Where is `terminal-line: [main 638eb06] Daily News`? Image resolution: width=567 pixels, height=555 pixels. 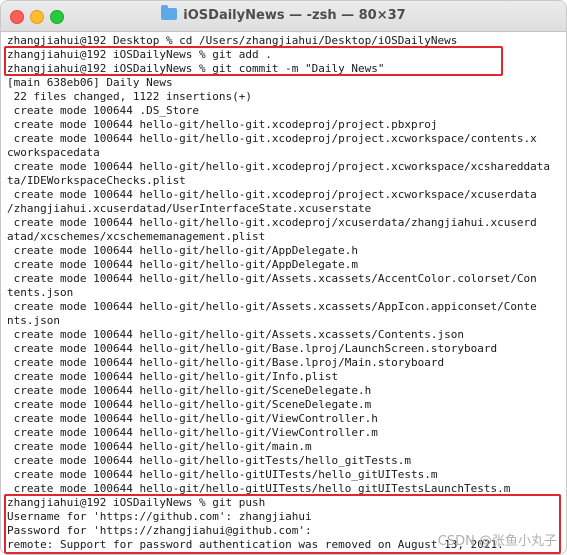
terminal-line: [main 638eb06] Daily News is located at coordinates (90, 82).